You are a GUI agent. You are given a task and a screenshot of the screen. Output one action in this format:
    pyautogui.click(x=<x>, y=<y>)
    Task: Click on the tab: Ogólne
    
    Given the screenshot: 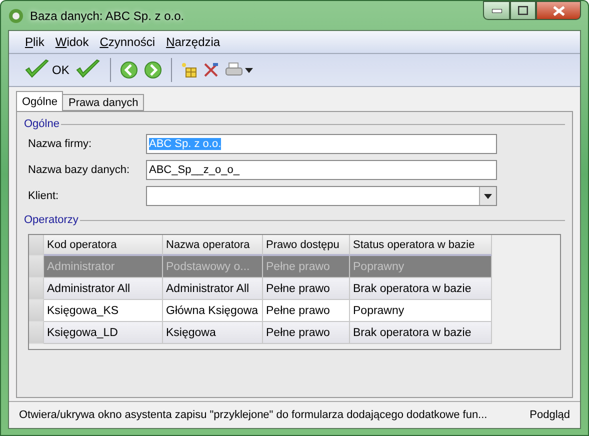 What is the action you would take?
    pyautogui.click(x=40, y=101)
    